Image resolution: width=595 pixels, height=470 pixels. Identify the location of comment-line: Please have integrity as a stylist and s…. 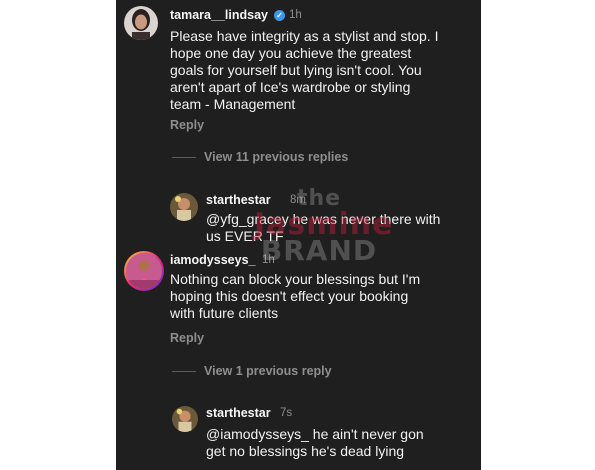
(304, 36).